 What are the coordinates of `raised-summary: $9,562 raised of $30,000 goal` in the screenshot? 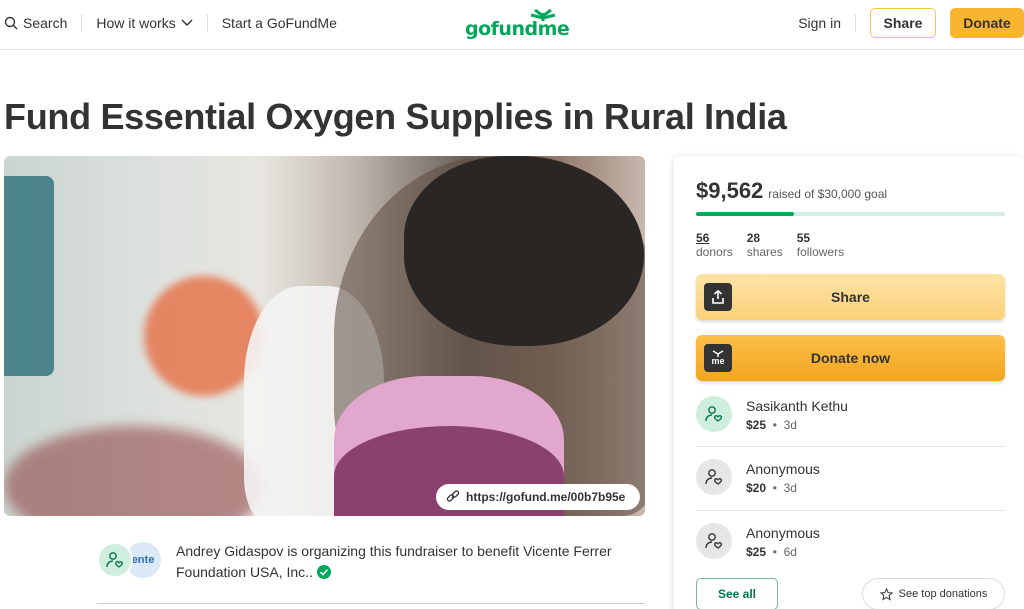 It's located at (791, 191).